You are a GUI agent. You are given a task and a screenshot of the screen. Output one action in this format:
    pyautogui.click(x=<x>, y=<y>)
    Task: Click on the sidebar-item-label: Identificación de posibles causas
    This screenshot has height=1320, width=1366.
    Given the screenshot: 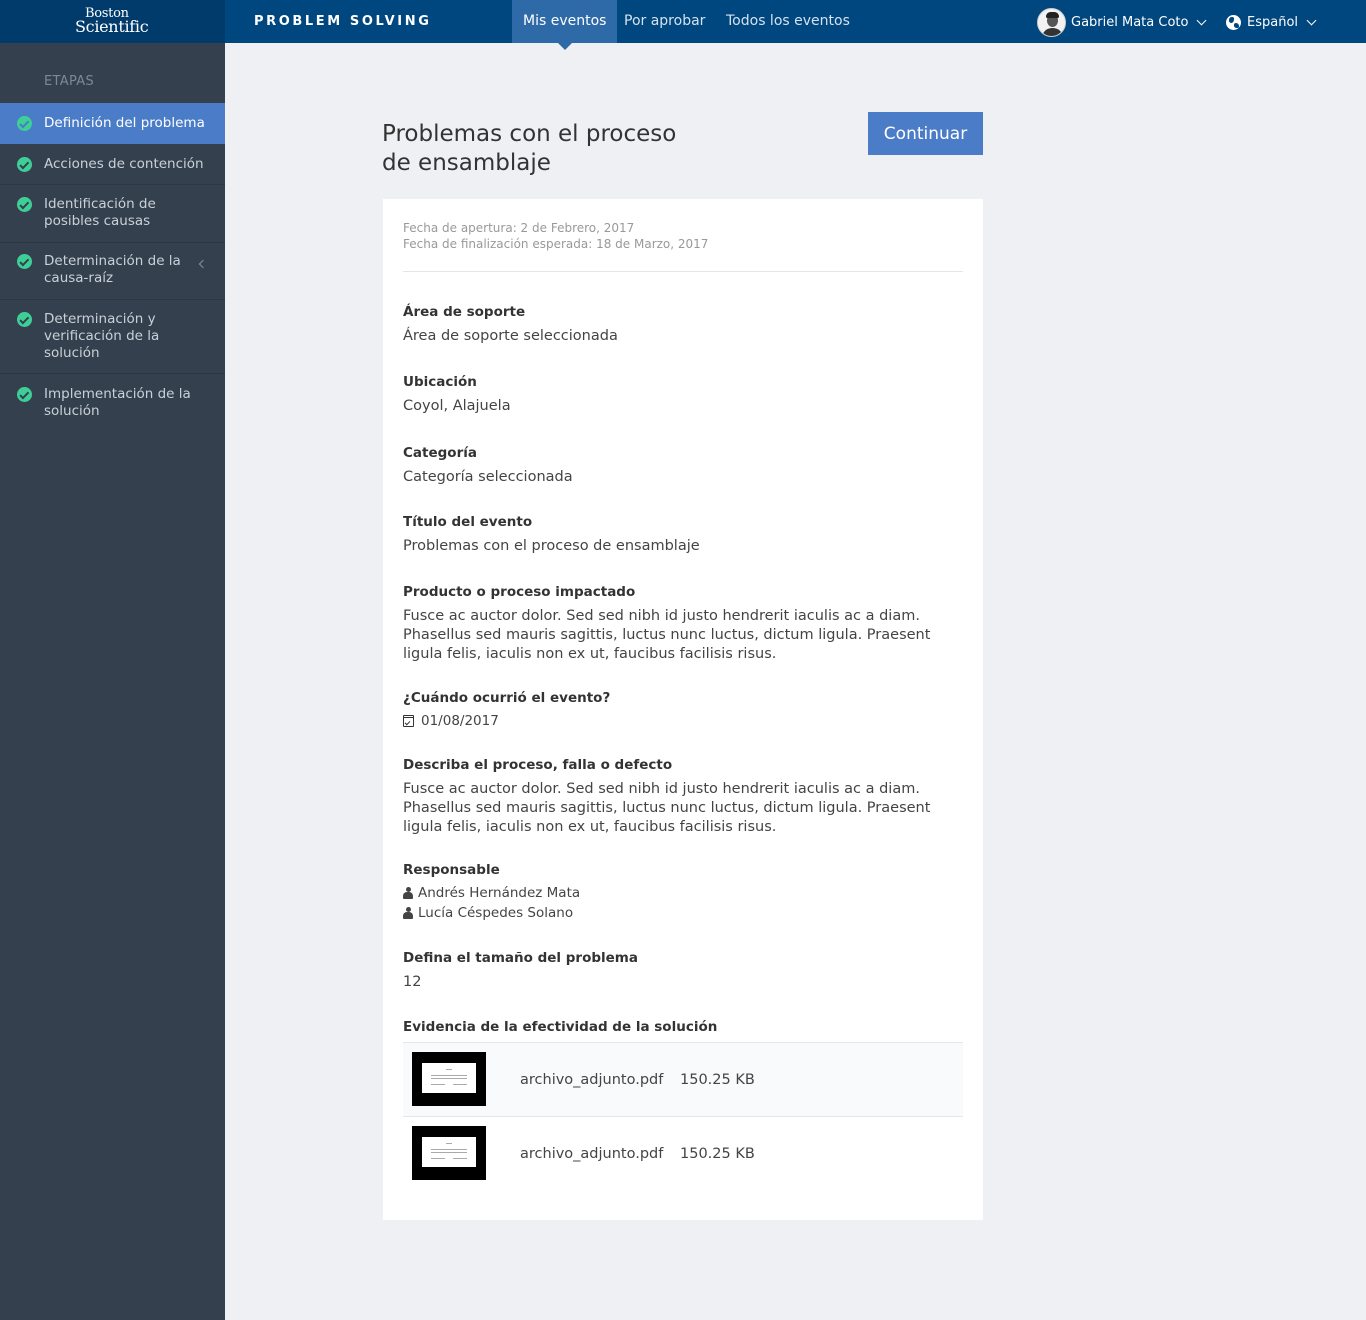 What is the action you would take?
    pyautogui.click(x=100, y=212)
    